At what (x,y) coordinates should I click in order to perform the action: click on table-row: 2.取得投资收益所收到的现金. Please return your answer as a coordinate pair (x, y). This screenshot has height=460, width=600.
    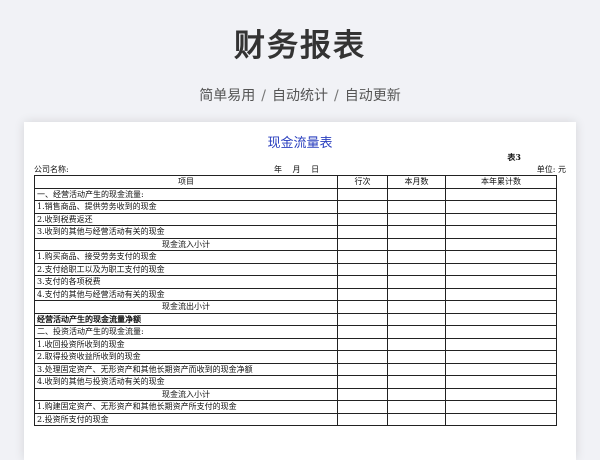
    Looking at the image, I should click on (295, 357).